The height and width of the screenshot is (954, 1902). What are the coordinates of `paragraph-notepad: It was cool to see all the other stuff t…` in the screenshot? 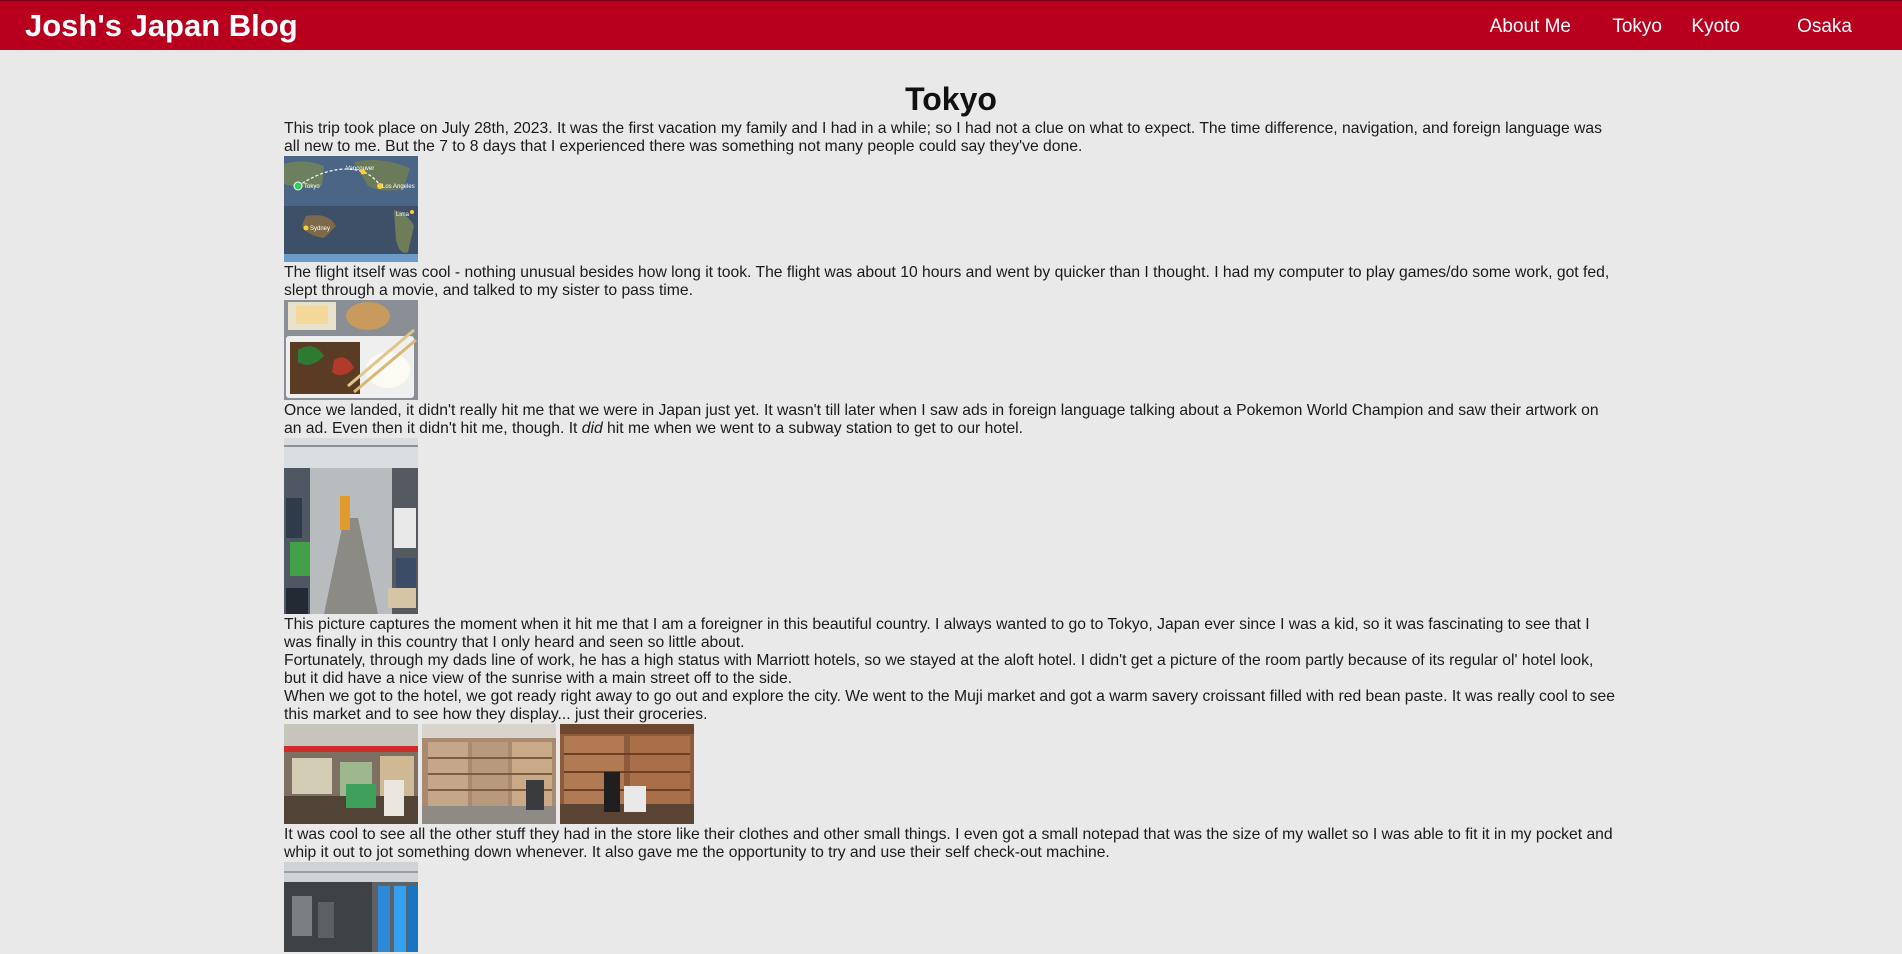 It's located at (948, 843).